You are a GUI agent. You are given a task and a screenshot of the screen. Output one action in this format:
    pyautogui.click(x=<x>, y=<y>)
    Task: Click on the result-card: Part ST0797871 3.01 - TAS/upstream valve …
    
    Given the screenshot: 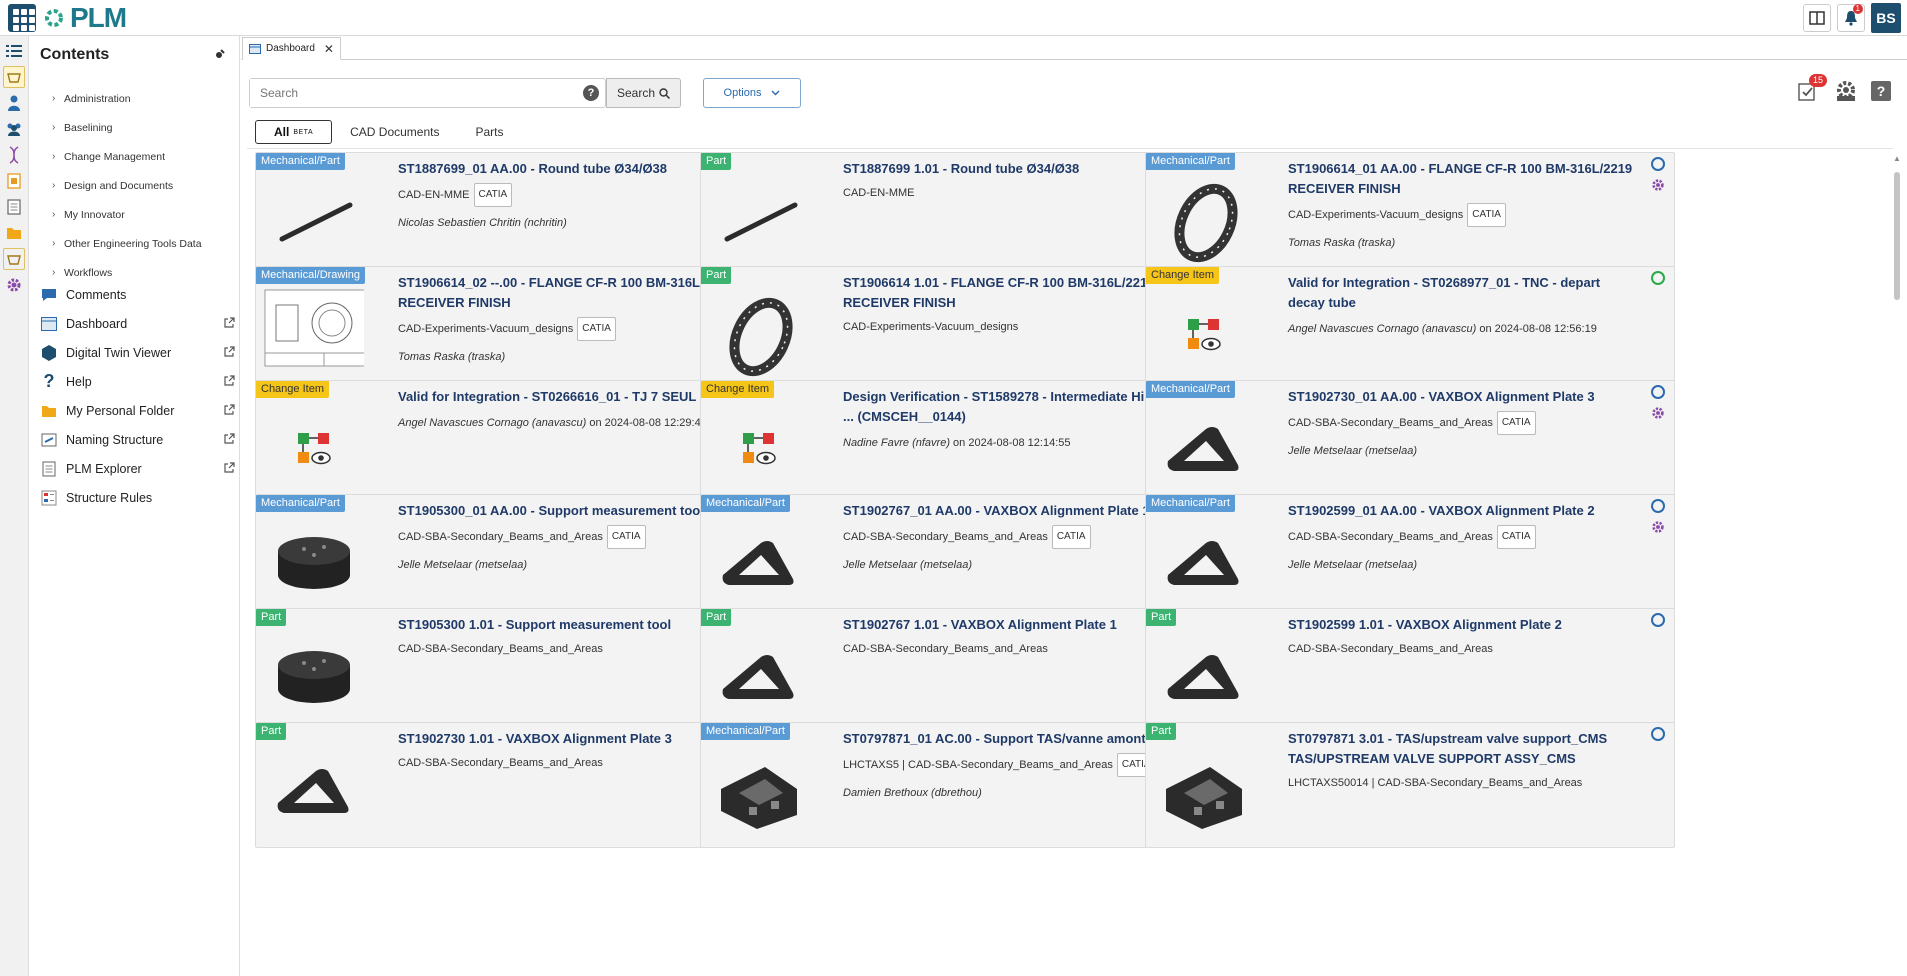 What is the action you would take?
    pyautogui.click(x=1410, y=785)
    